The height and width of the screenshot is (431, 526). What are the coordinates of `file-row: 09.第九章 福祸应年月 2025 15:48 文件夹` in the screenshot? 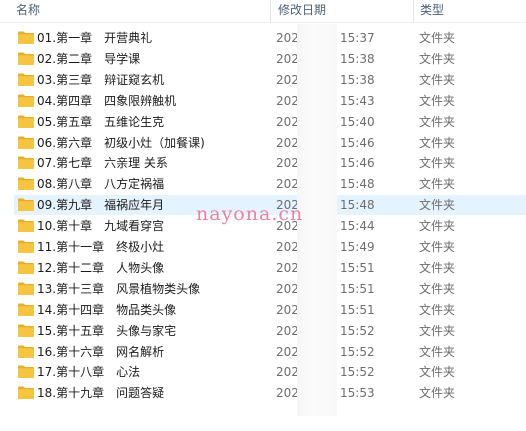 It's located at (270, 205).